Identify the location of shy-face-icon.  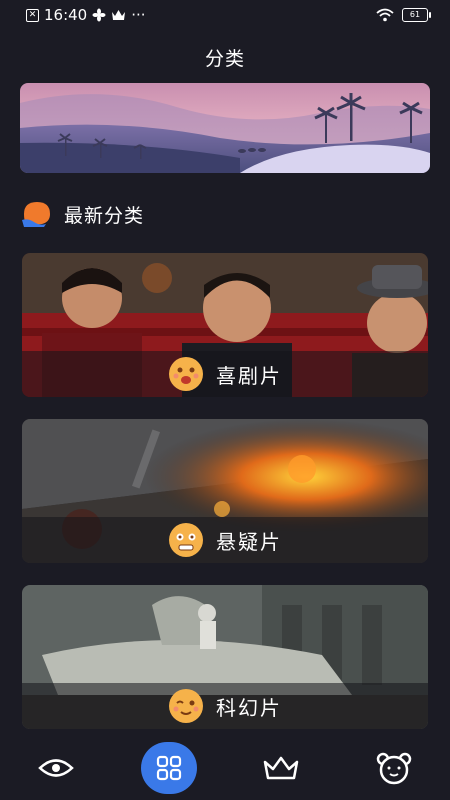
(186, 706).